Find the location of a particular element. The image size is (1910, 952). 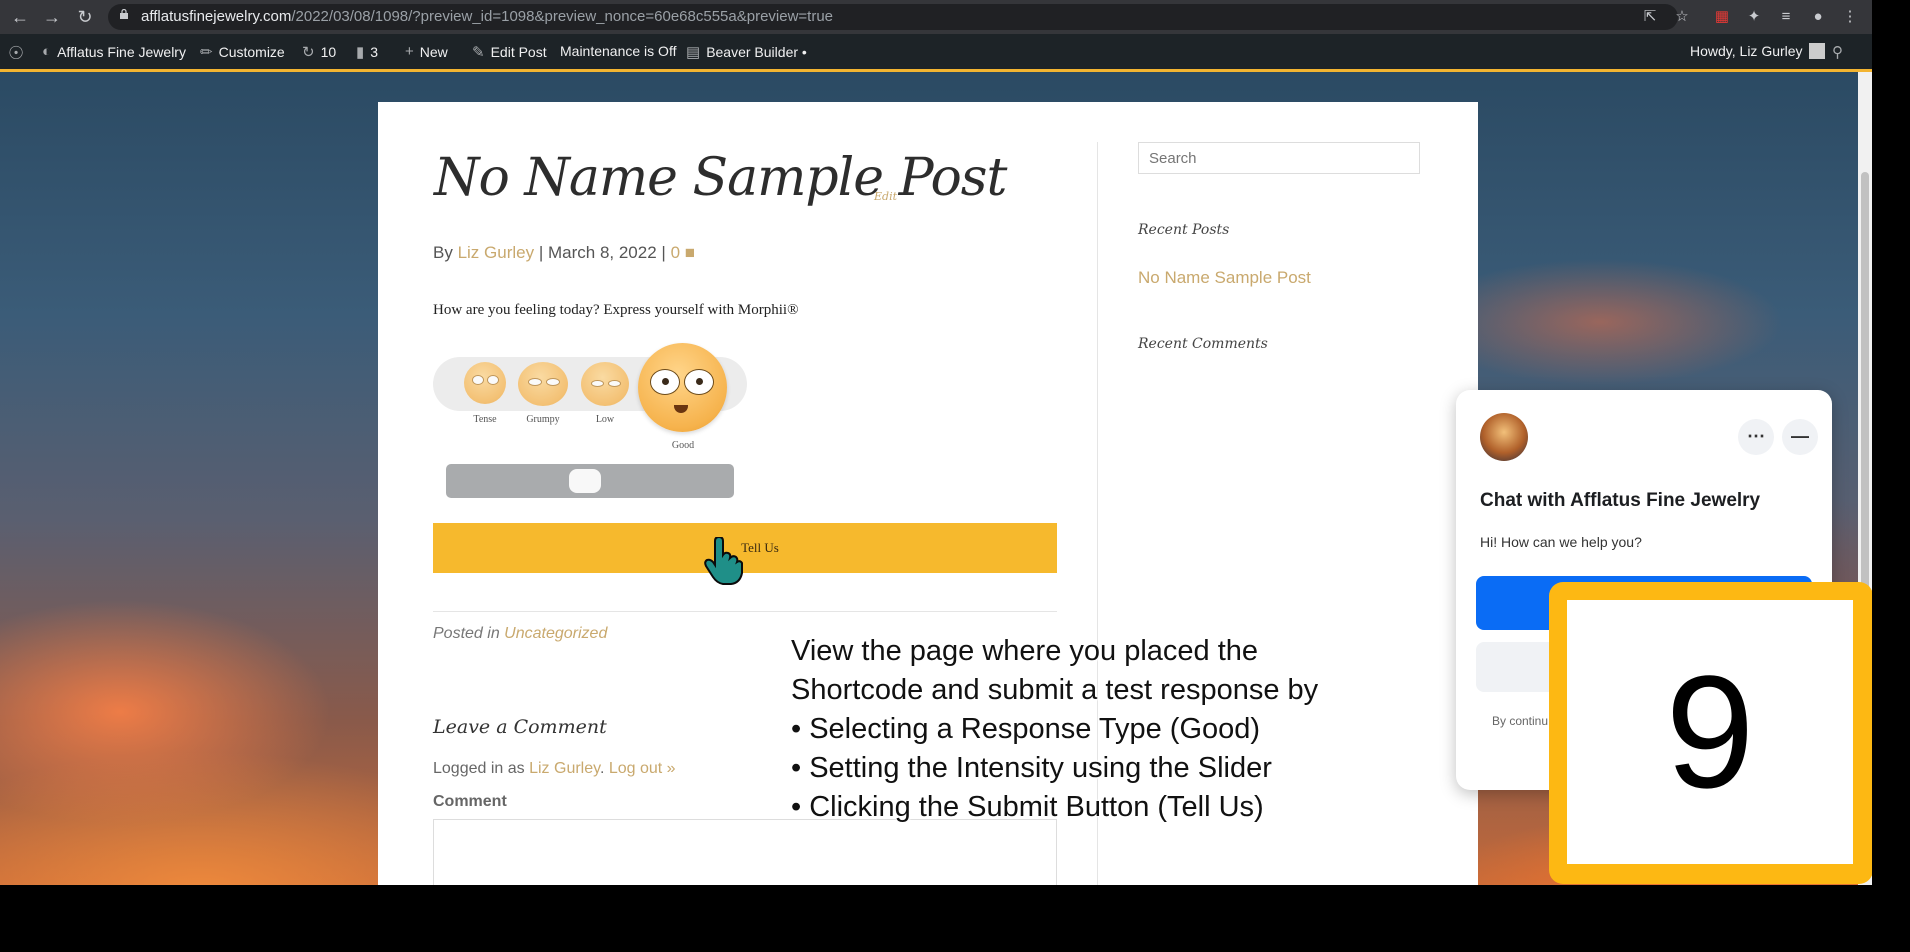

intensity-slider is located at coordinates (590, 481).